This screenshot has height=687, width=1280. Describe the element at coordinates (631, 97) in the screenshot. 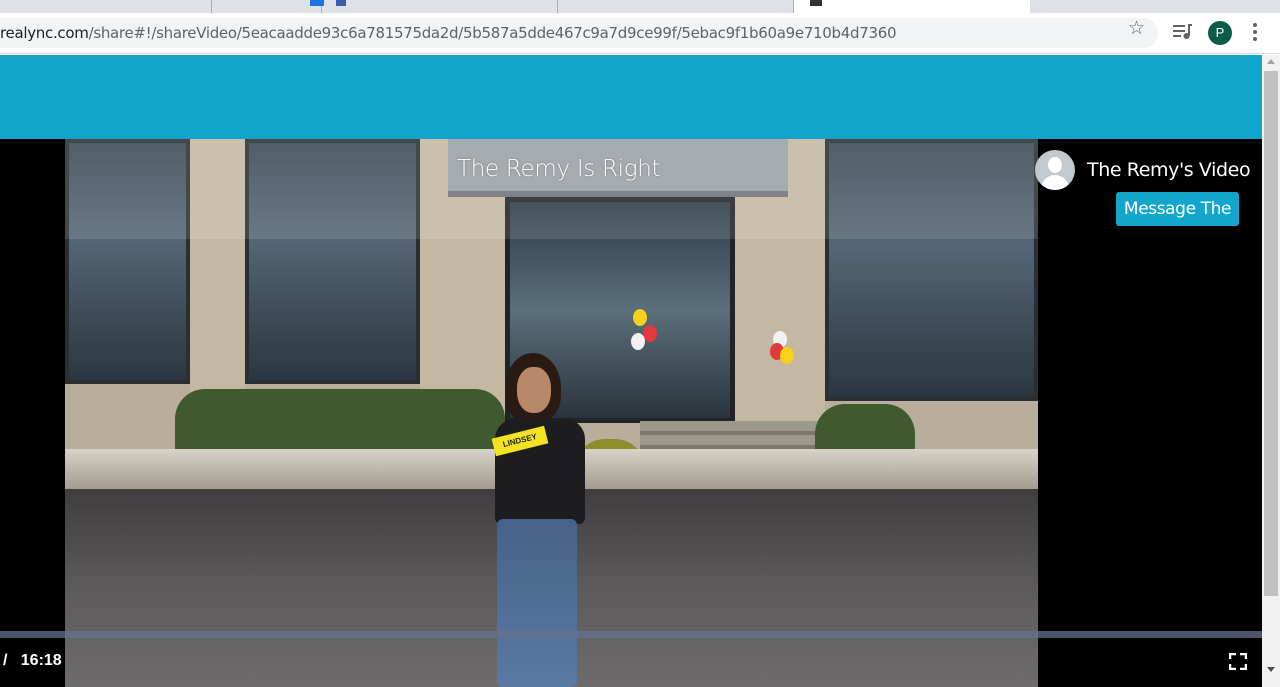

I see `page-header-bar` at that location.